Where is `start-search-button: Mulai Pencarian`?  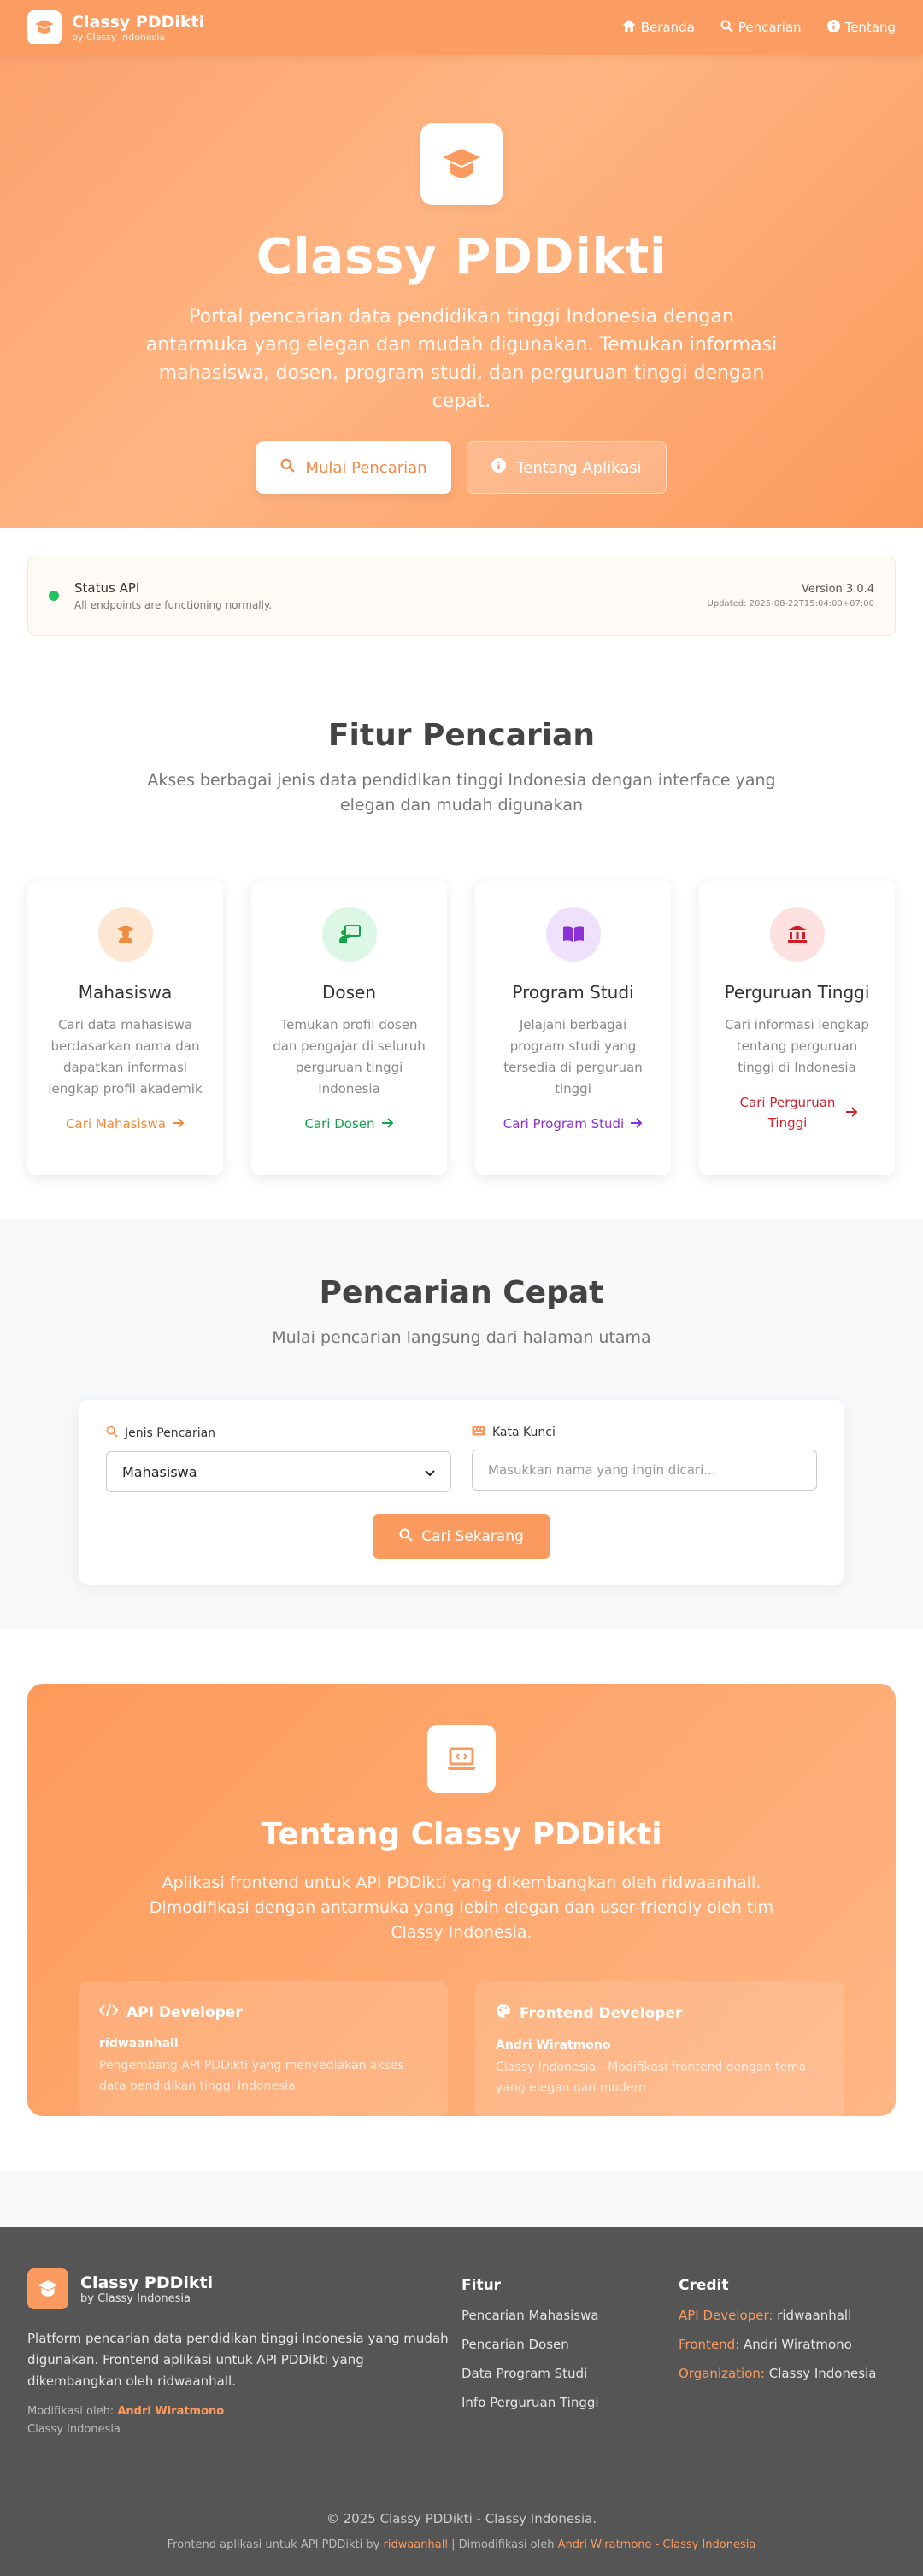 start-search-button: Mulai Pencarian is located at coordinates (353, 467).